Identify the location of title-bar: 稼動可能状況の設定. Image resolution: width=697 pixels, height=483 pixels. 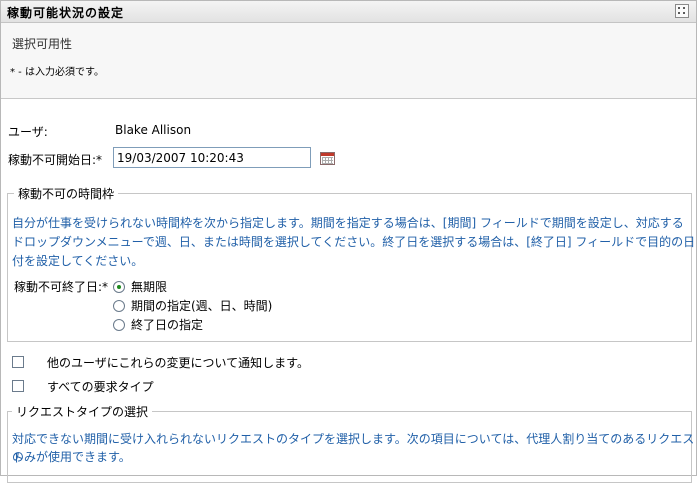
(348, 12).